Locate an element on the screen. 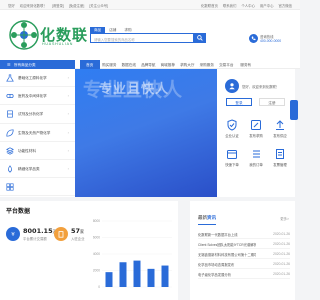  news-item-title: 电子级化学品发展分析 is located at coordinates (214, 275).